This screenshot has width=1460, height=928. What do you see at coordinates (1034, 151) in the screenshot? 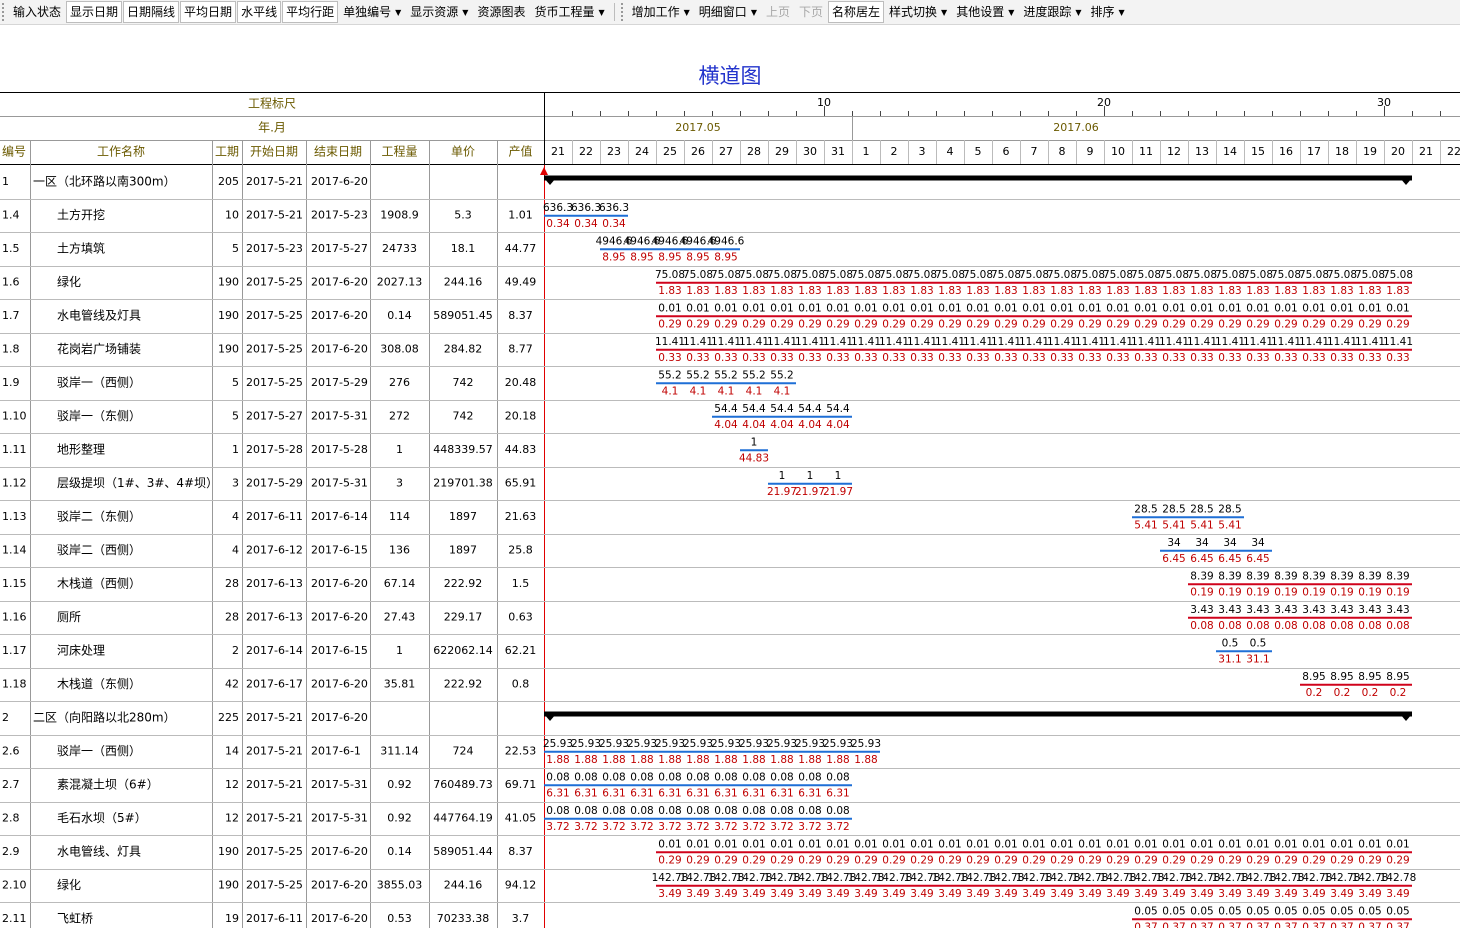
I see `day-label: 7` at bounding box center [1034, 151].